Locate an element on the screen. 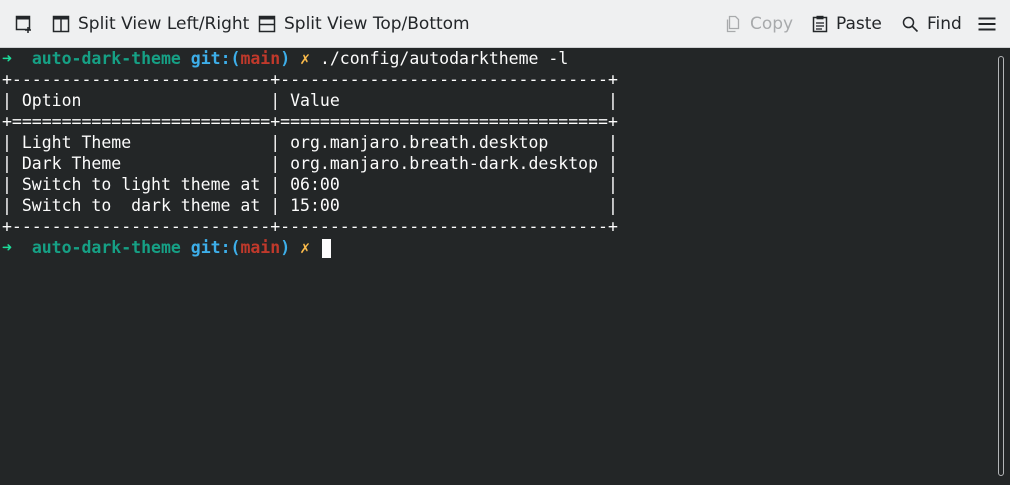 This screenshot has width=1010, height=485. output-line: | Option | Value | is located at coordinates (310, 100).